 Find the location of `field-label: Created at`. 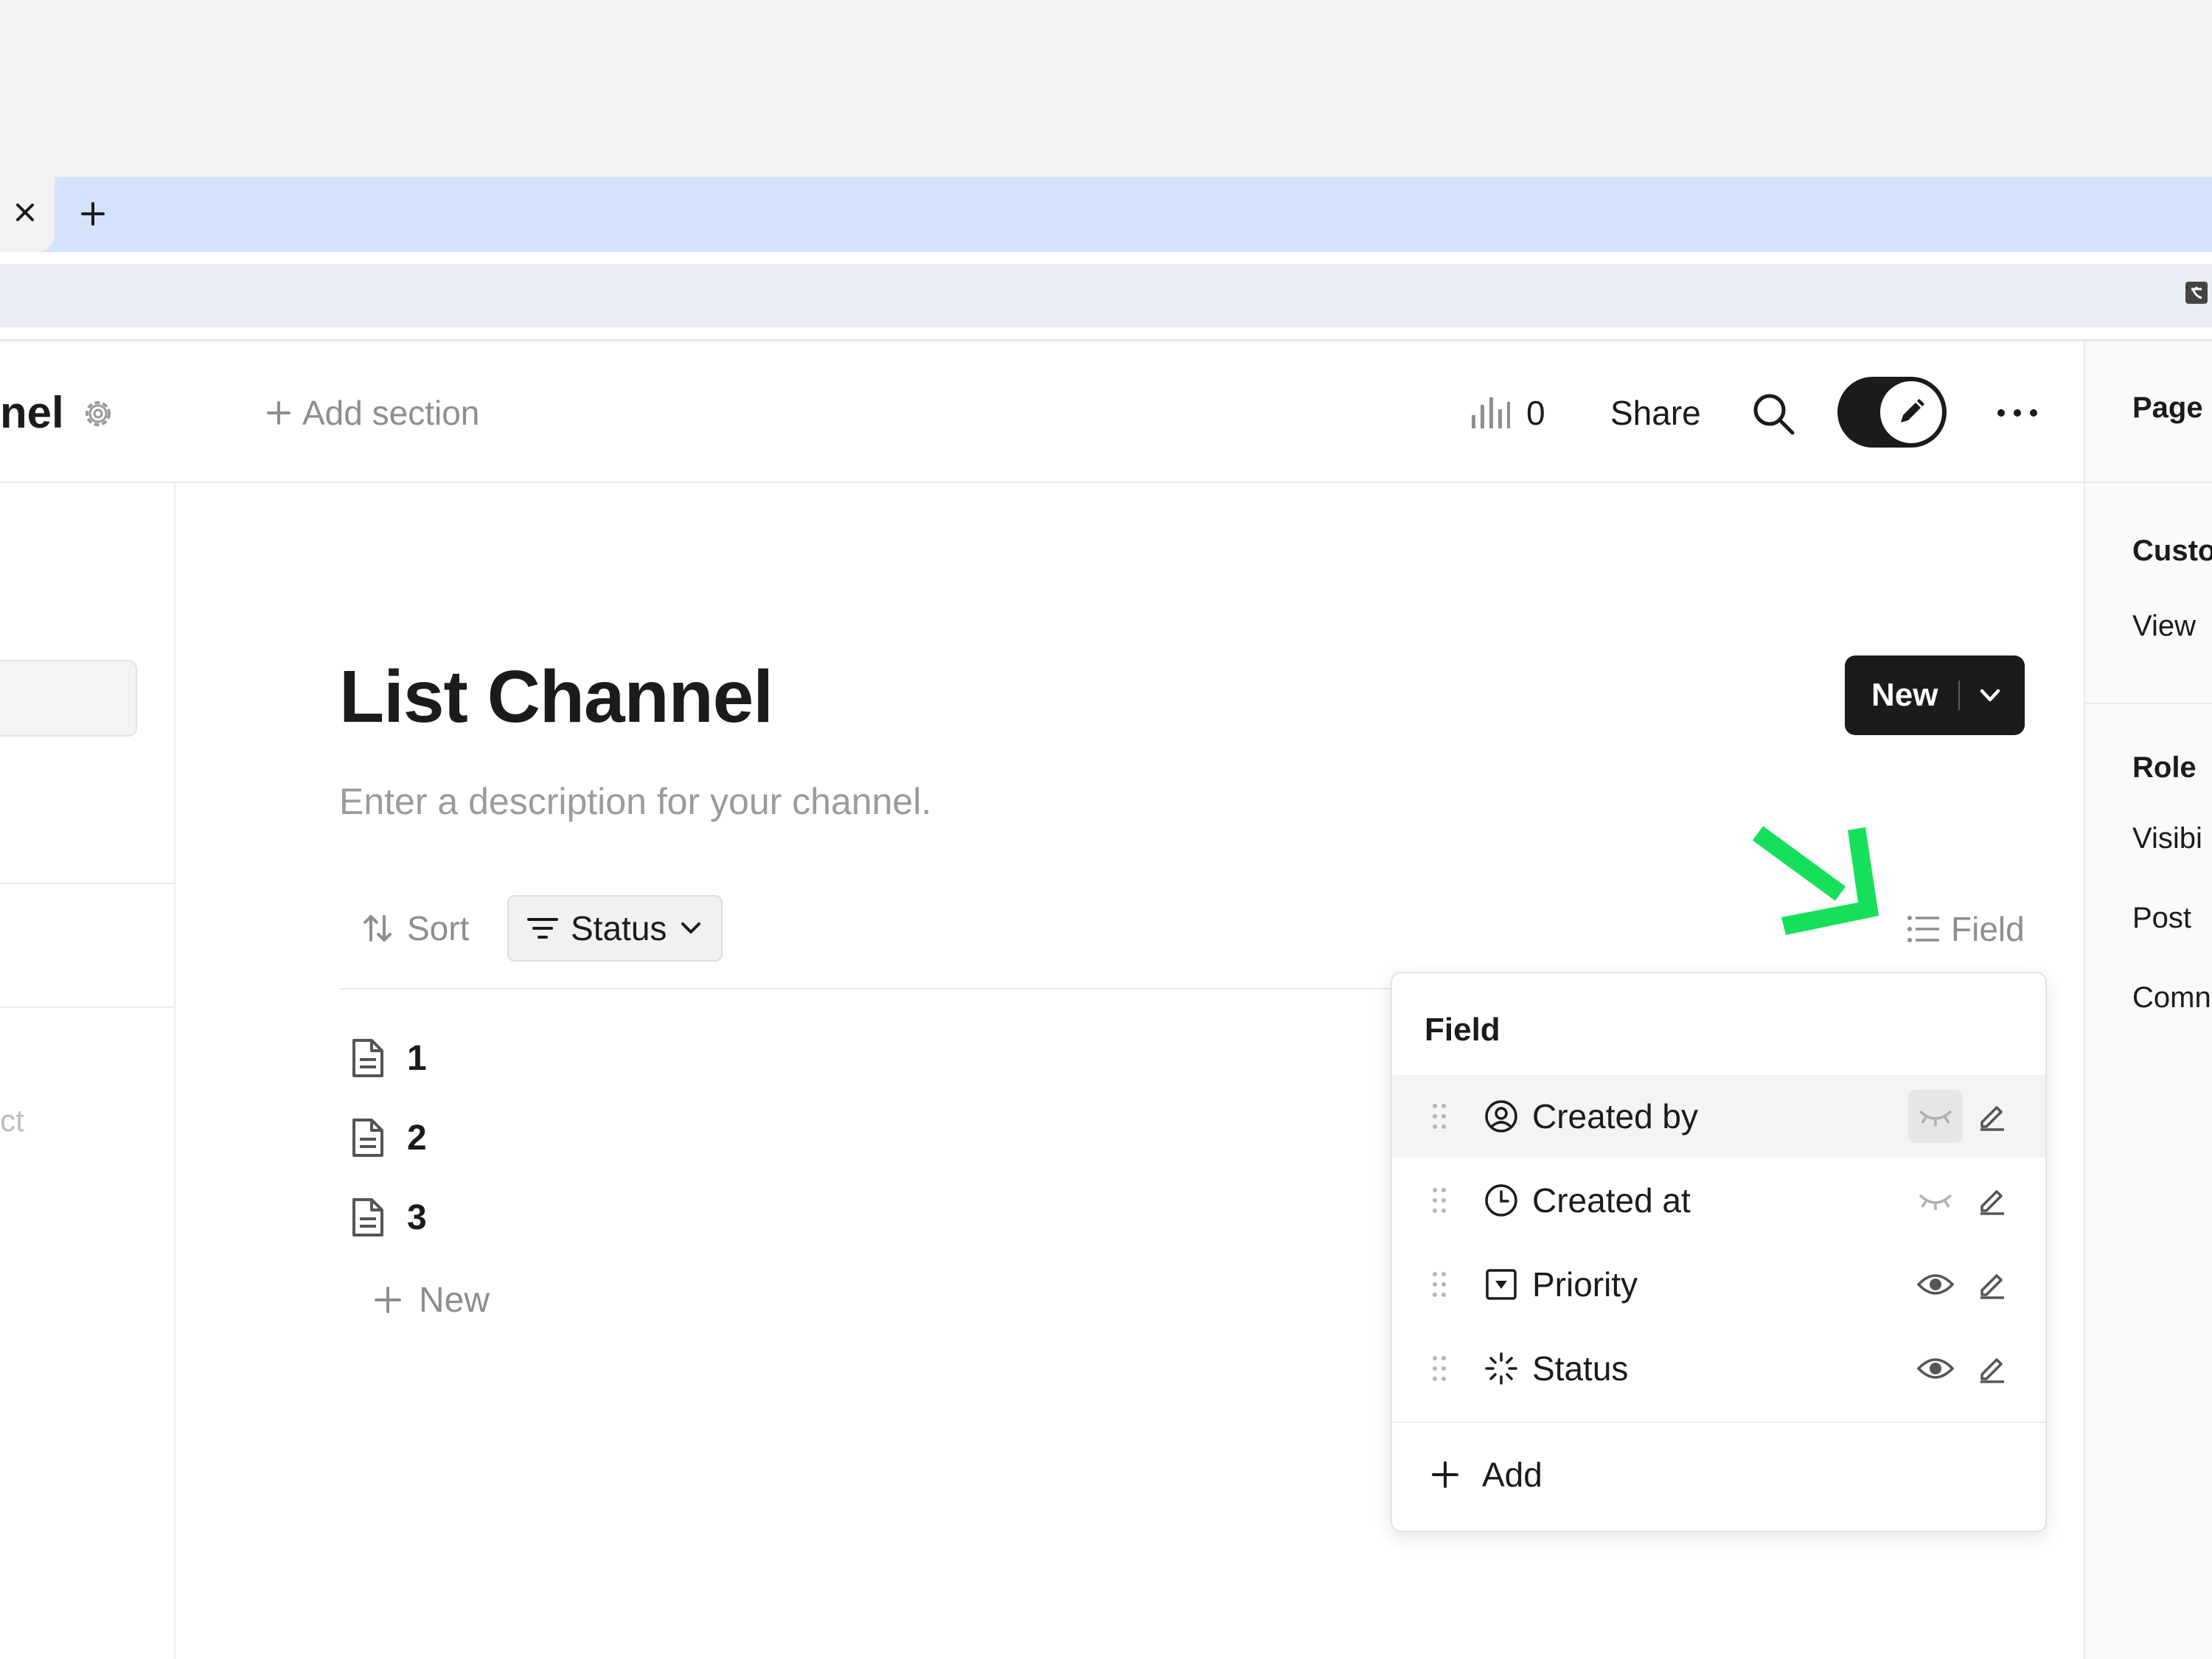

field-label: Created at is located at coordinates (1611, 1200).